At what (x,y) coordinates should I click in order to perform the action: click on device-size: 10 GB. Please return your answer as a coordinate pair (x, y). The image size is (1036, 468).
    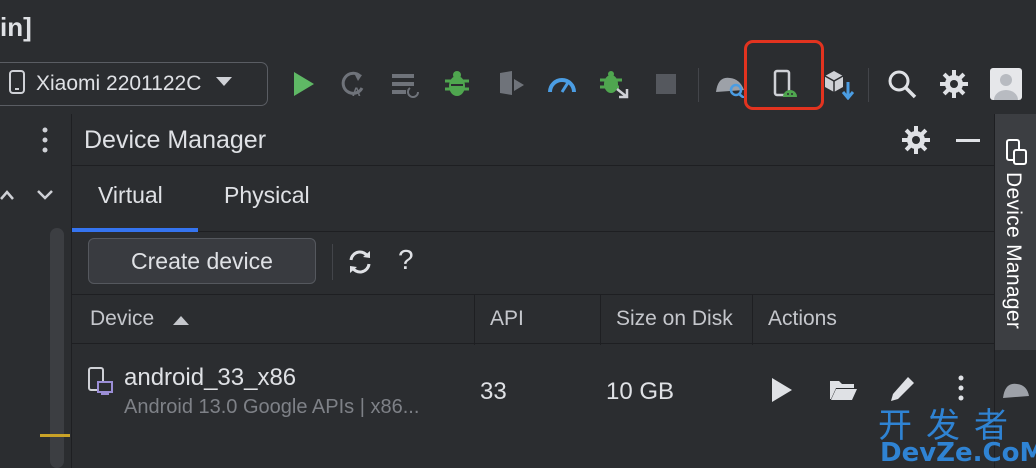
    Looking at the image, I should click on (640, 391).